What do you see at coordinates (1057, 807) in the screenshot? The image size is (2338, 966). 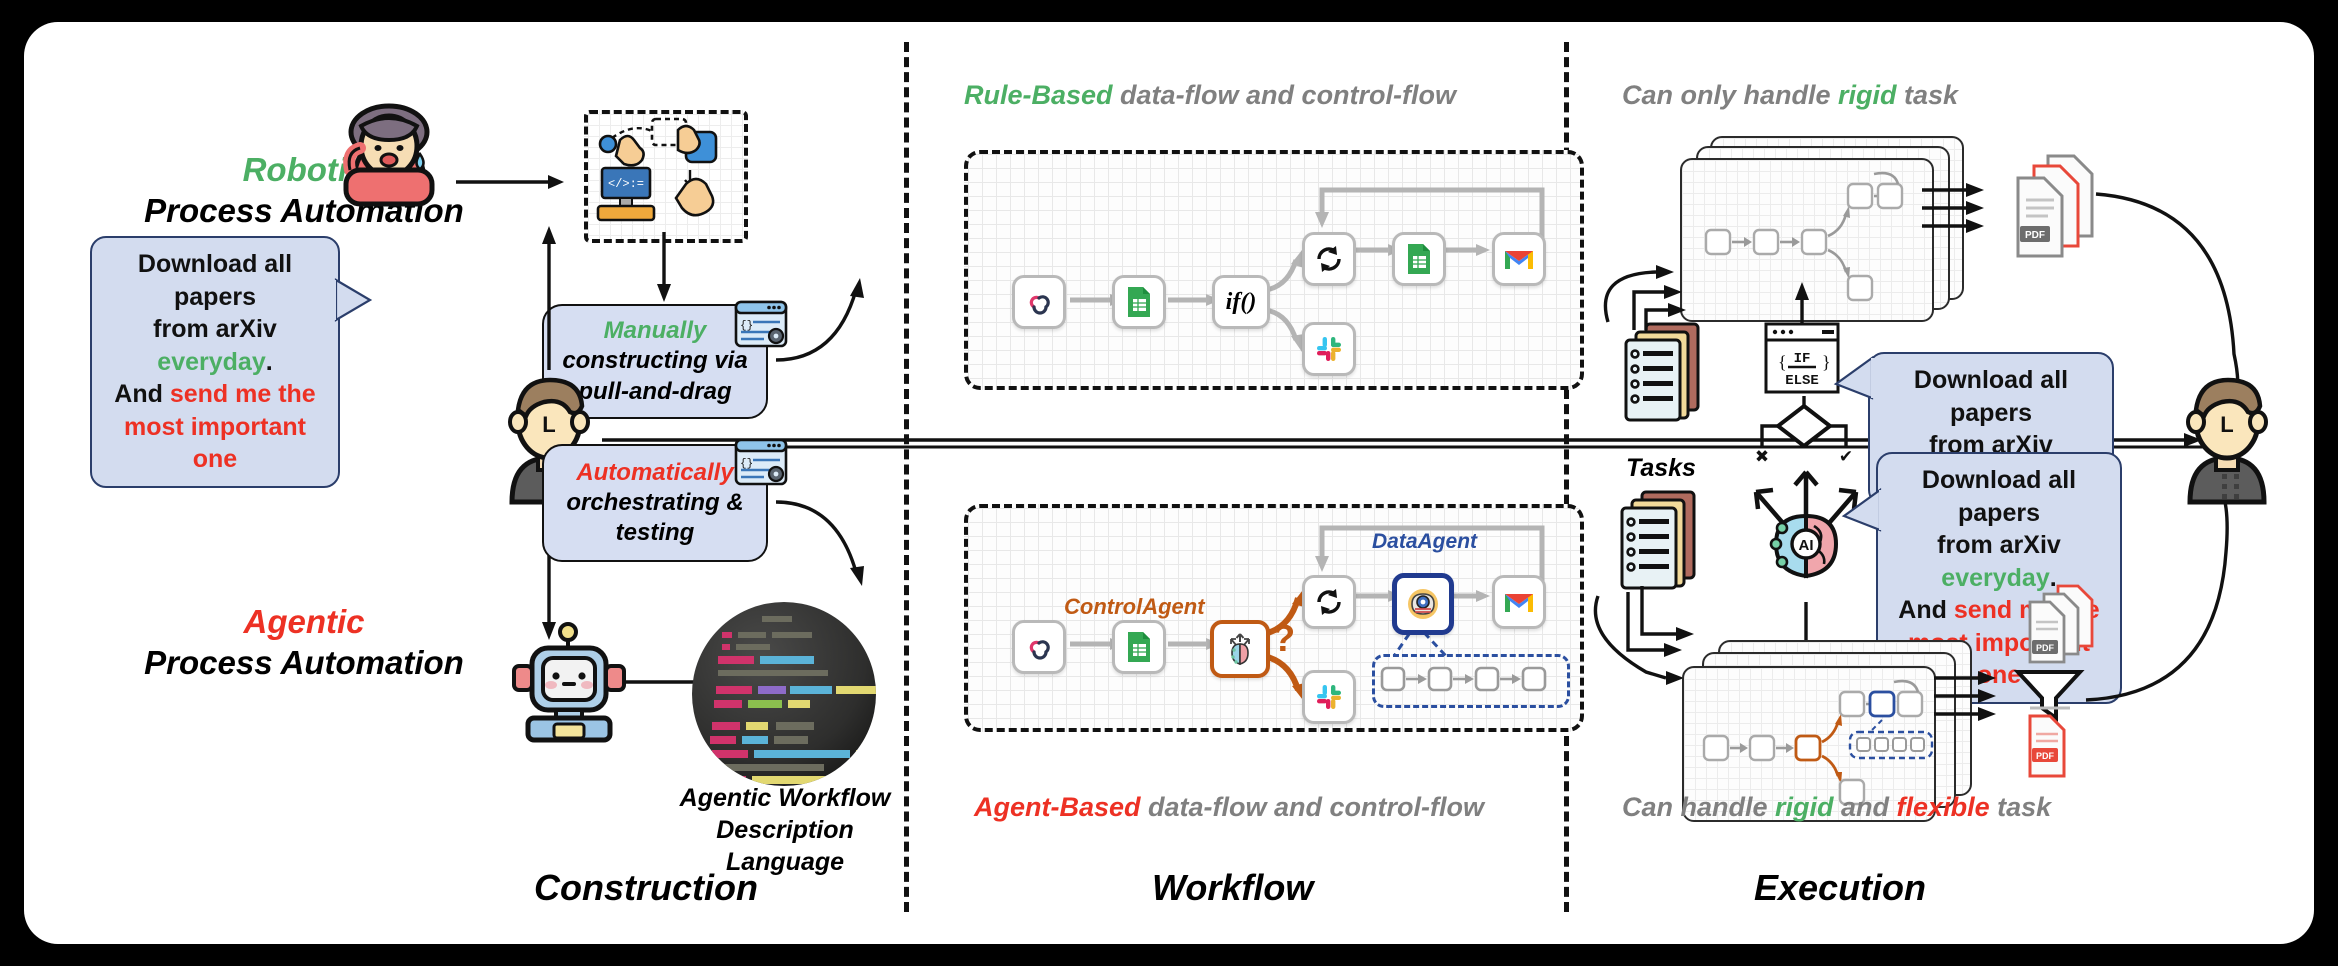 I see `workflow-bottom-header-a: Agent-Based` at bounding box center [1057, 807].